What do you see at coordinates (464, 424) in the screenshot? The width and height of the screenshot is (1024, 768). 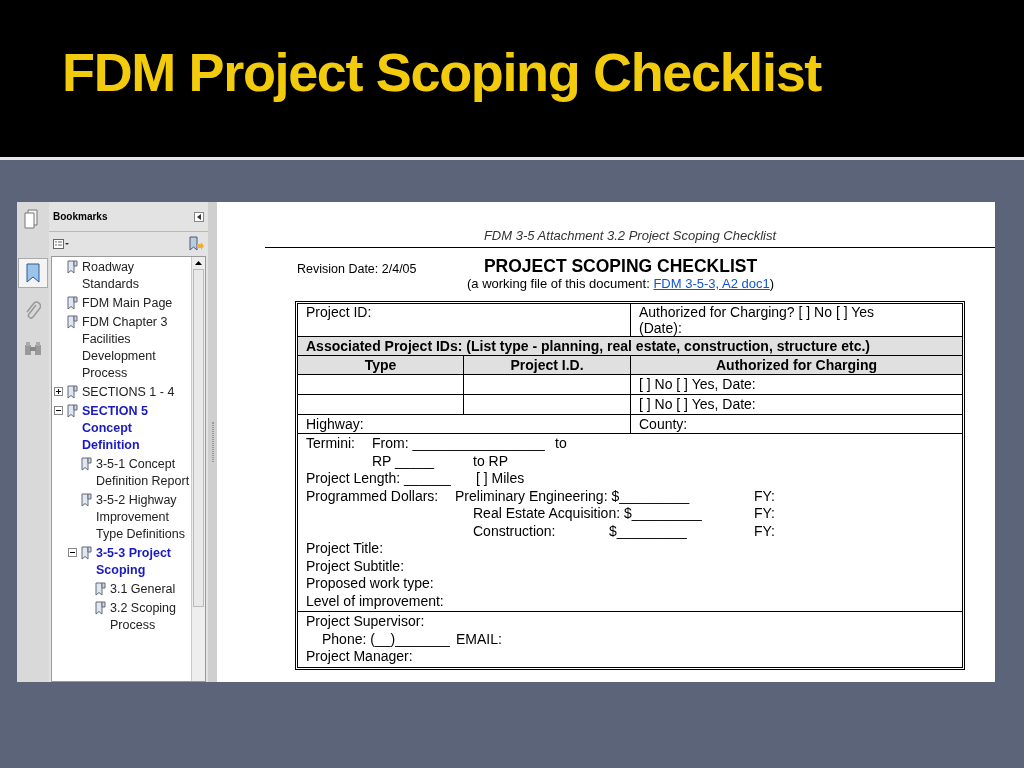 I see `table-cell: Highway:` at bounding box center [464, 424].